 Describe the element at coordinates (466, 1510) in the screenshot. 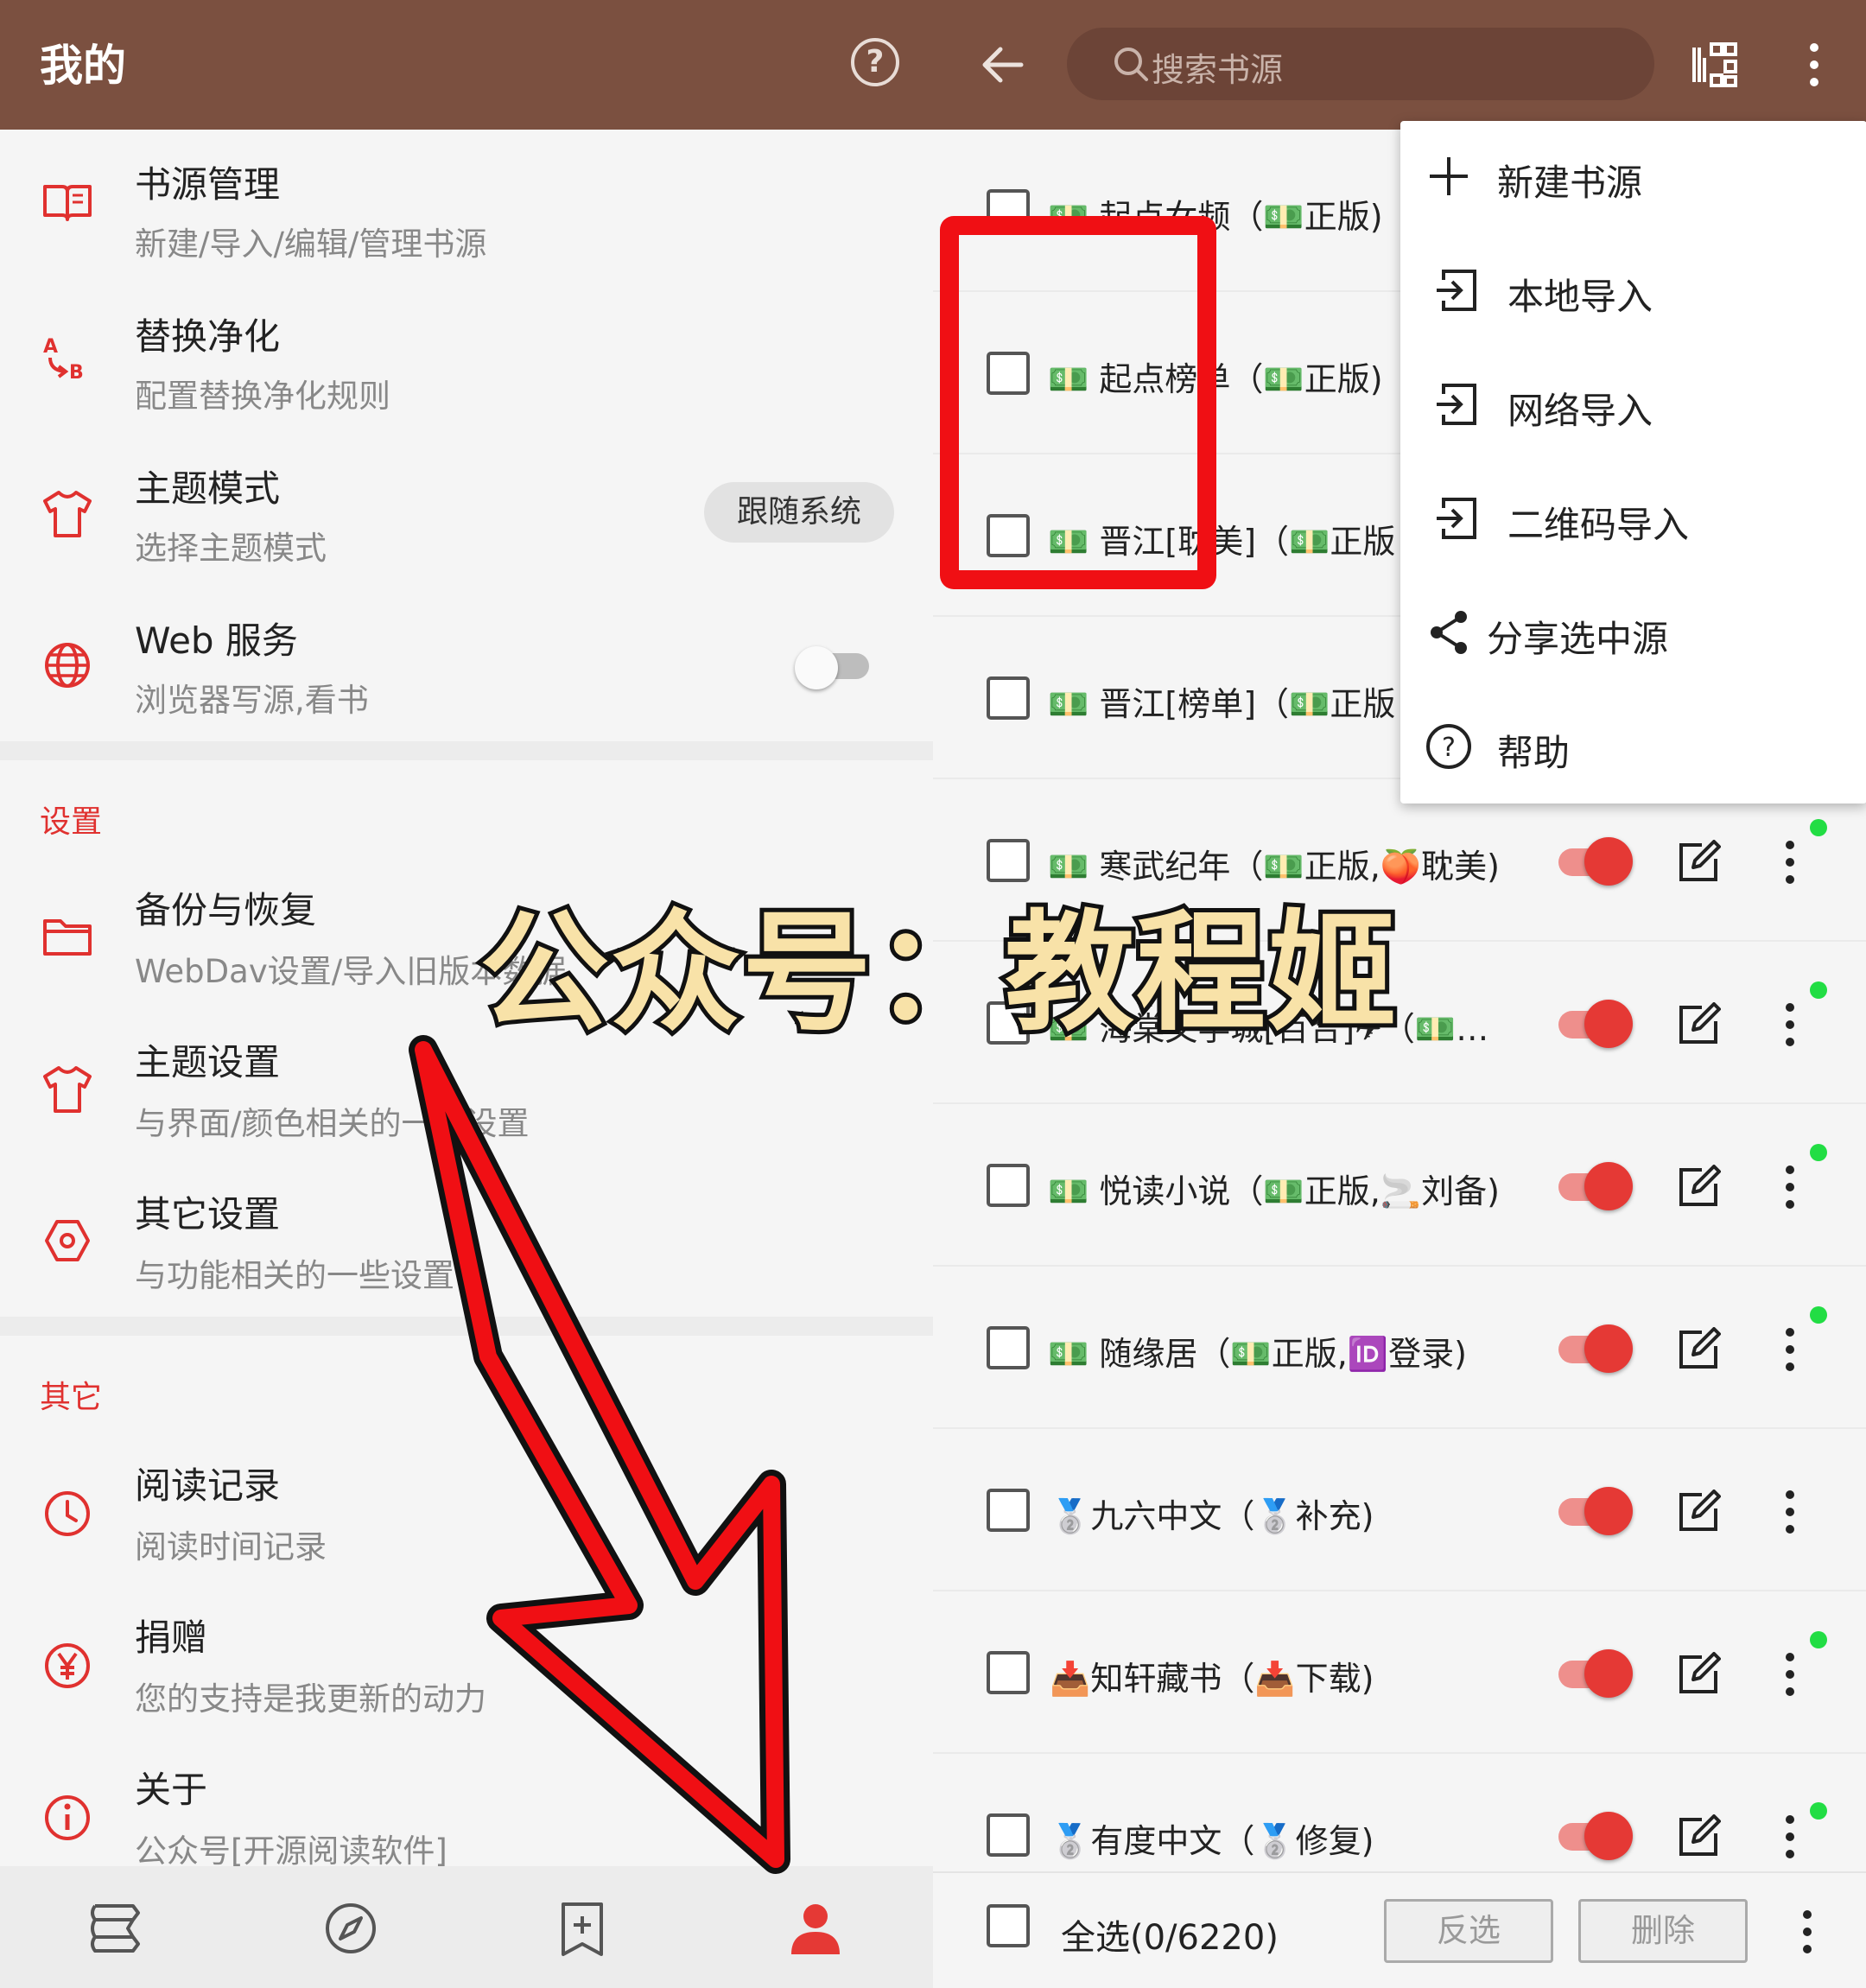

I see `menu-item-read-record: 阅读记录 阅读时间记录` at that location.